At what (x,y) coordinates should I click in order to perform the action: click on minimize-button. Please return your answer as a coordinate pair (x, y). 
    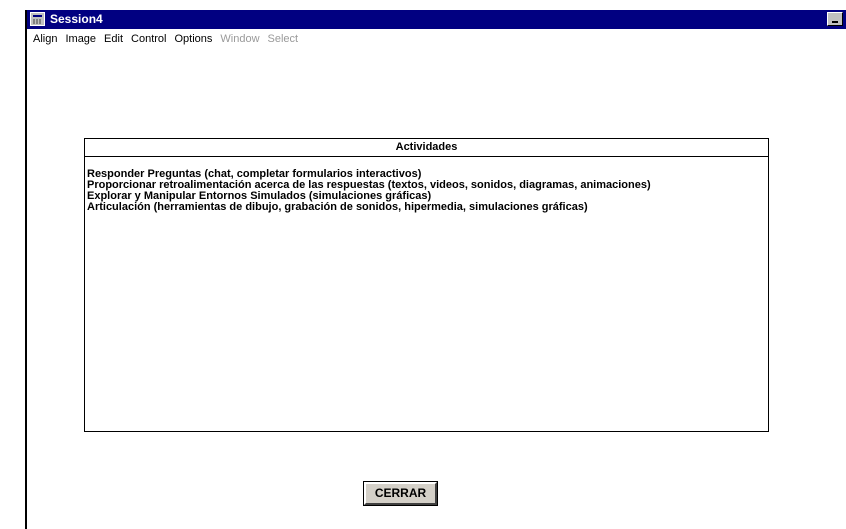
    Looking at the image, I should click on (835, 19).